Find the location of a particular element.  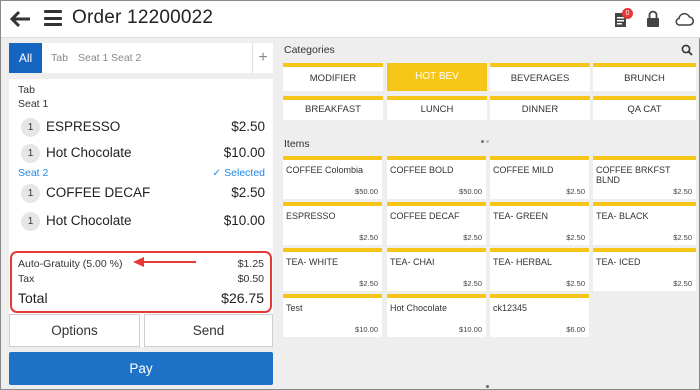

category-modifier: MODIFIER is located at coordinates (333, 77).